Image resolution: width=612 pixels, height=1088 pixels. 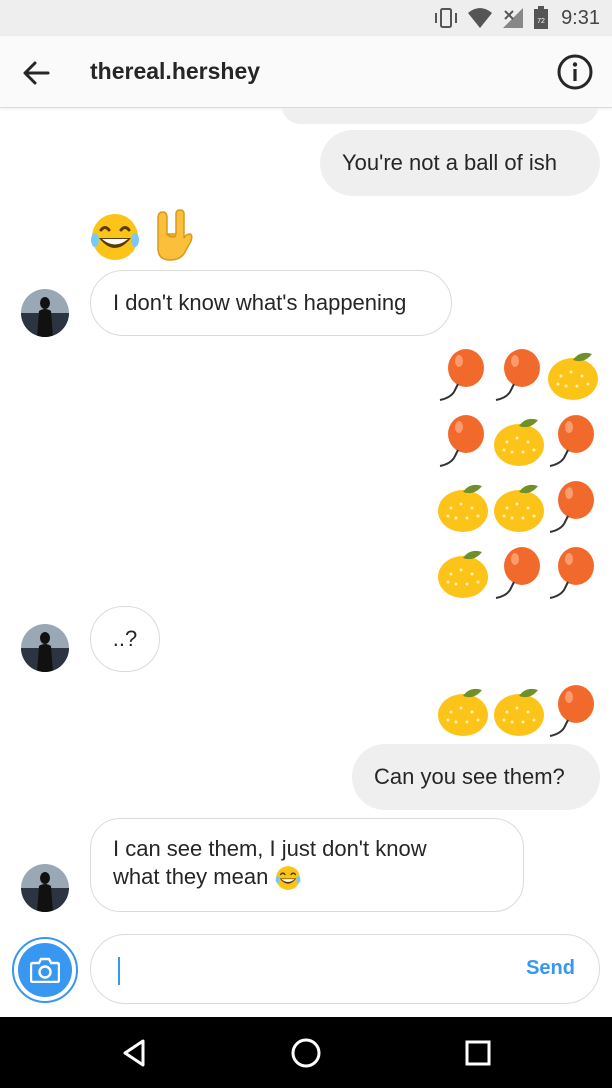 What do you see at coordinates (440, 116) in the screenshot?
I see `message-bubble-partial` at bounding box center [440, 116].